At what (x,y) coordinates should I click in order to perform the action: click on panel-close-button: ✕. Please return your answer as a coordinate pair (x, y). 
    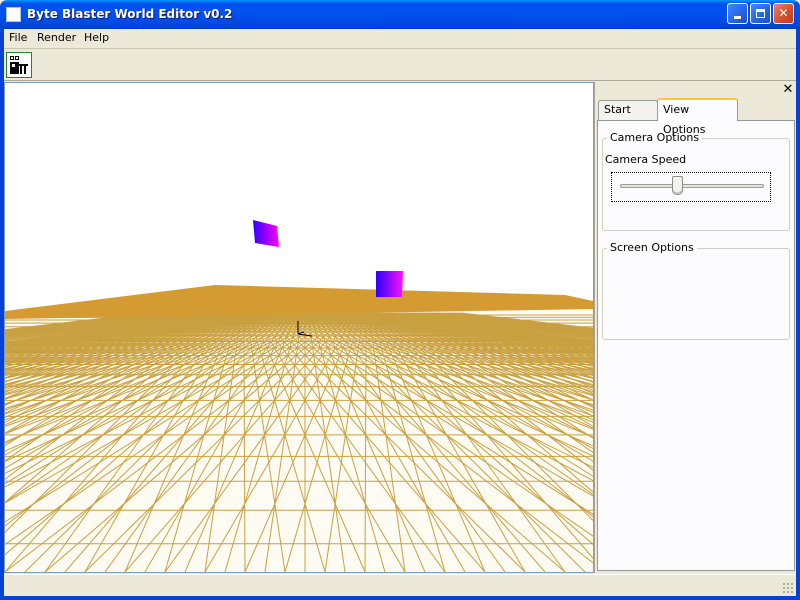
    Looking at the image, I should click on (788, 90).